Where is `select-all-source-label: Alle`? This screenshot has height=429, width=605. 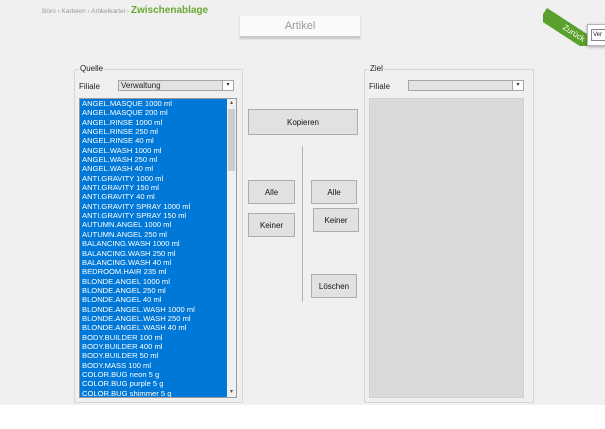 select-all-source-label: Alle is located at coordinates (271, 192).